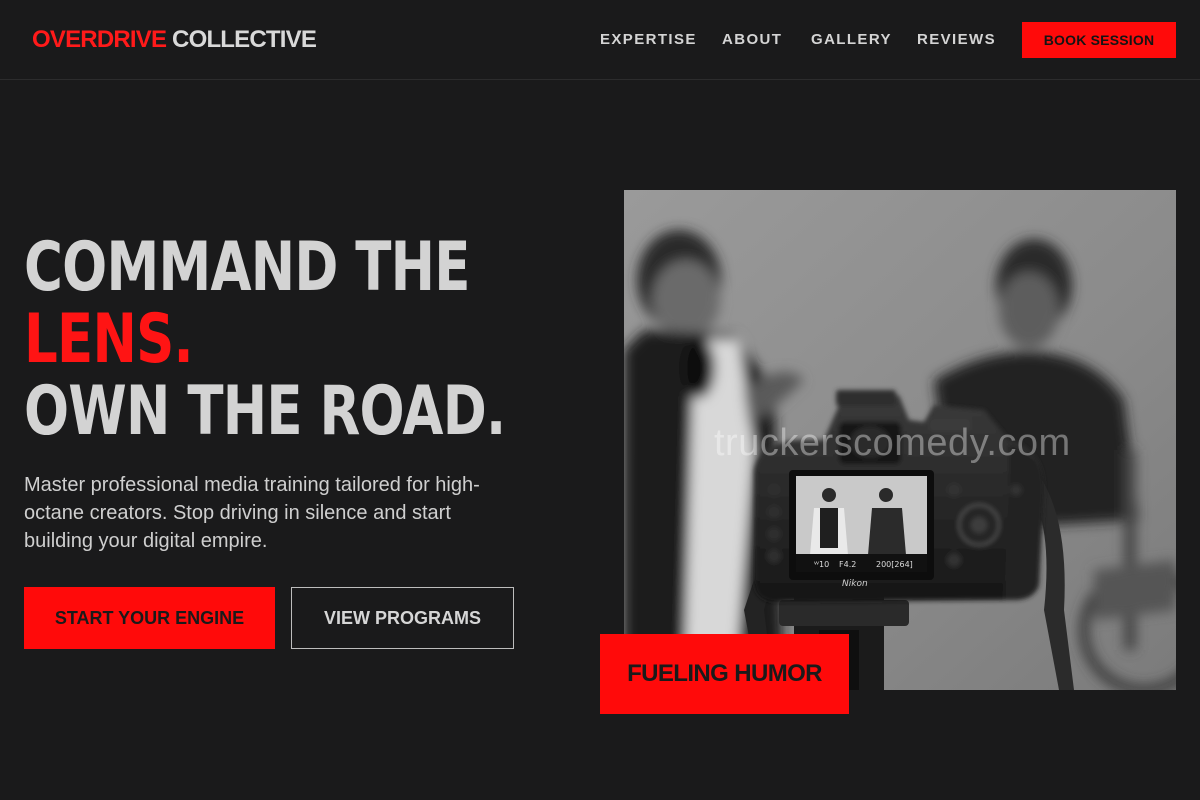  Describe the element at coordinates (402, 618) in the screenshot. I see `view-programs-button: VIEW PROGRAMS` at that location.